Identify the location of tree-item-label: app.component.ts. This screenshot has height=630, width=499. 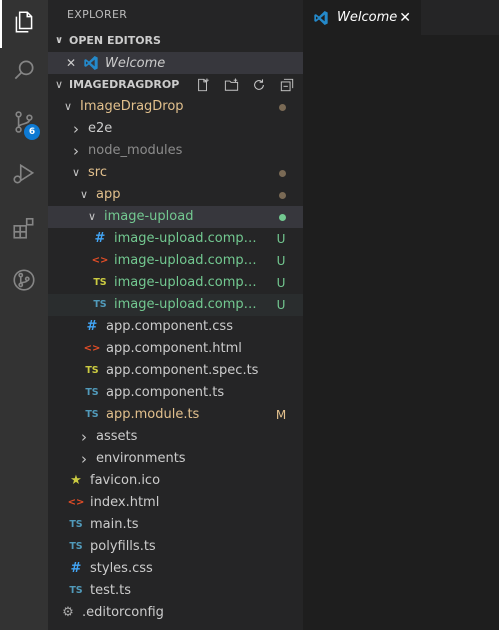
(165, 392).